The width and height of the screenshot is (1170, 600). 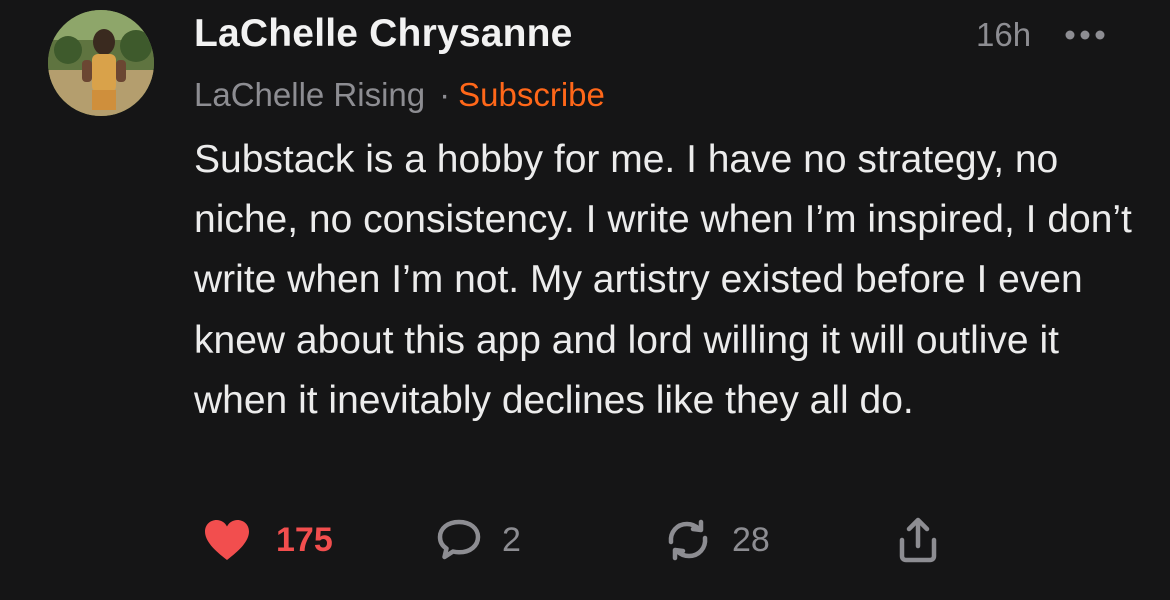 What do you see at coordinates (268, 540) in the screenshot?
I see `like-button: 175` at bounding box center [268, 540].